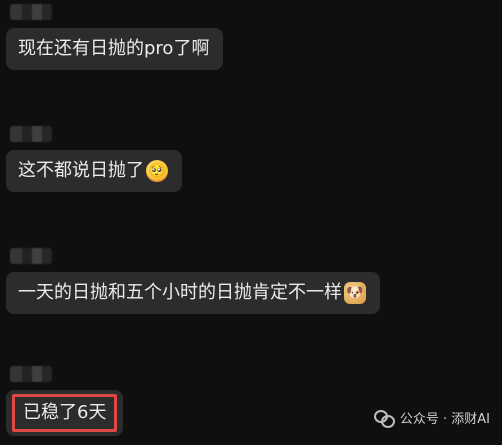 The width and height of the screenshot is (502, 445). I want to click on message-1: 现在还有日抛的pro了啊, so click(115, 37).